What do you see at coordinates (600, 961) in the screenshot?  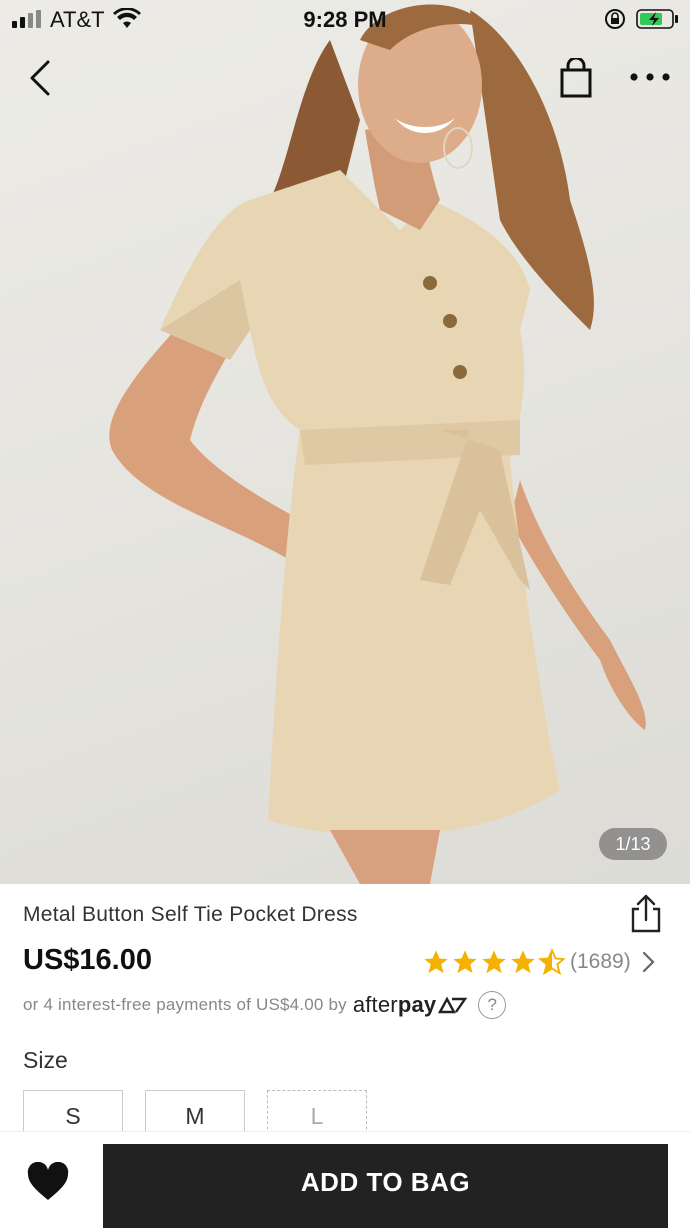 I see `review-count: (1689)` at bounding box center [600, 961].